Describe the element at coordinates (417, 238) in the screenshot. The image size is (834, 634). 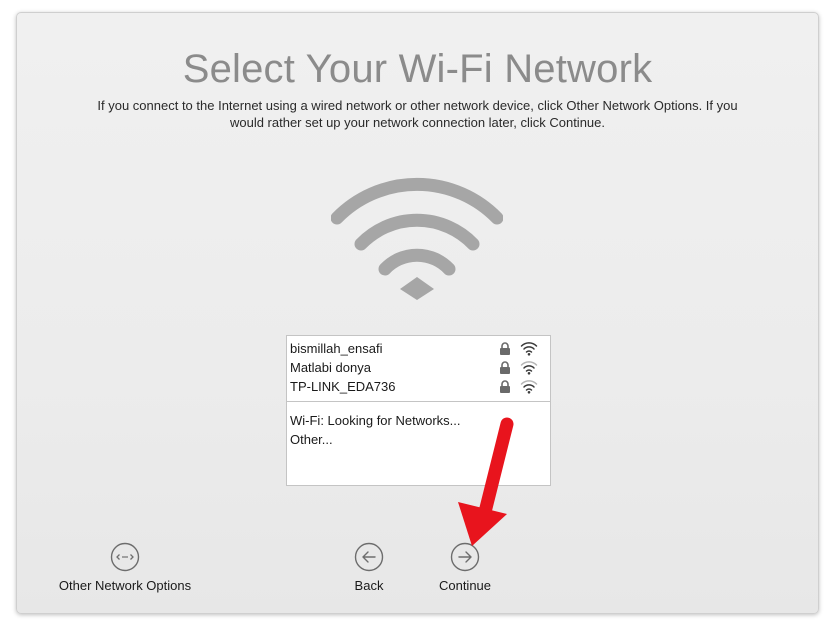
I see `wifi-hero-icon` at that location.